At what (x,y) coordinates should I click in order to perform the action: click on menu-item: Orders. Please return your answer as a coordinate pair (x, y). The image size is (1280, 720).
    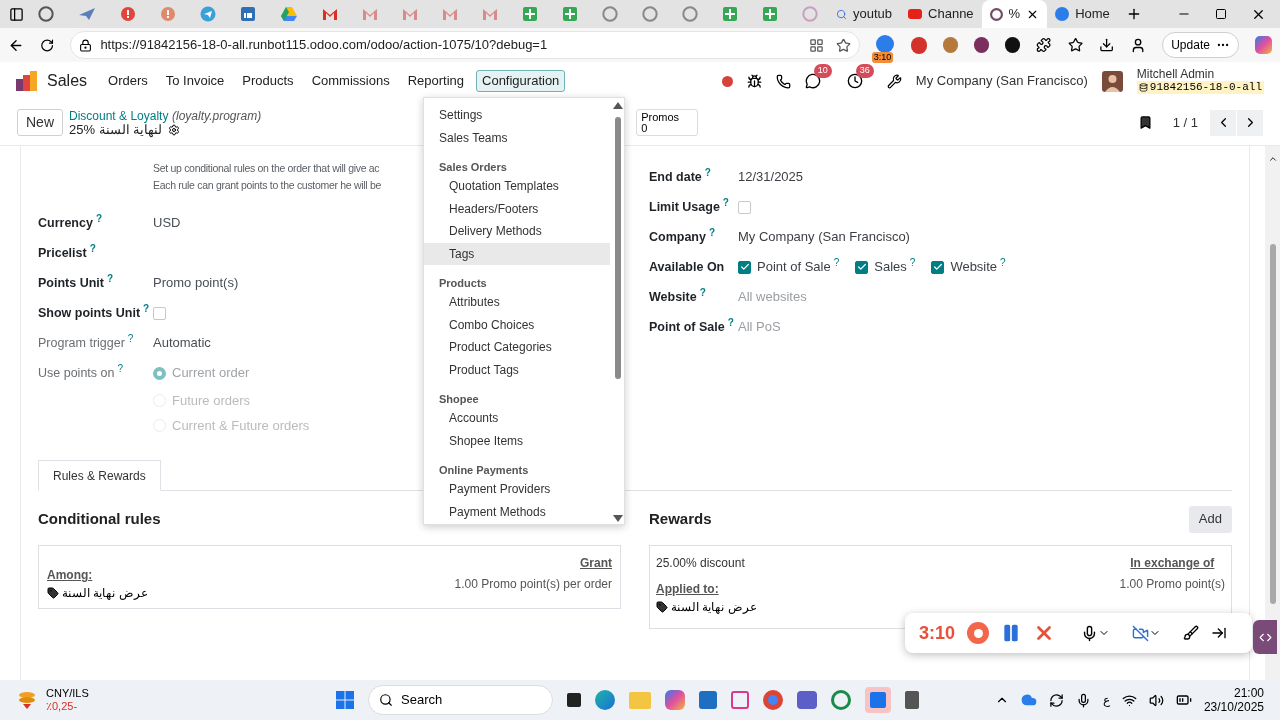
    Looking at the image, I should click on (128, 81).